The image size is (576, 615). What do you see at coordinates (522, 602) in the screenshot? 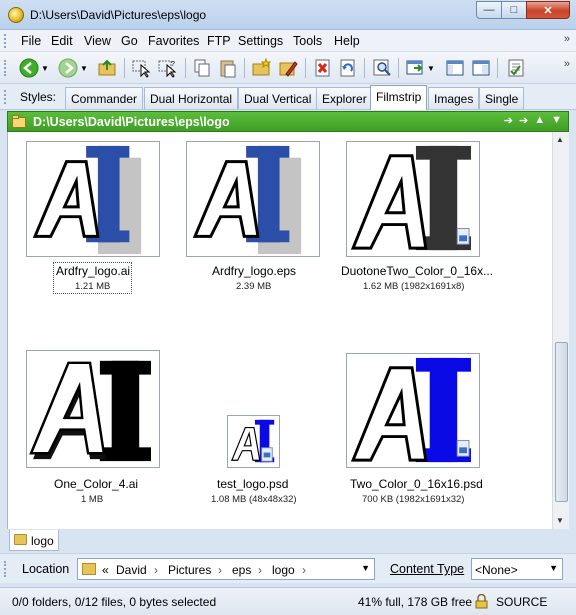
I see `source-label: SOURCE` at bounding box center [522, 602].